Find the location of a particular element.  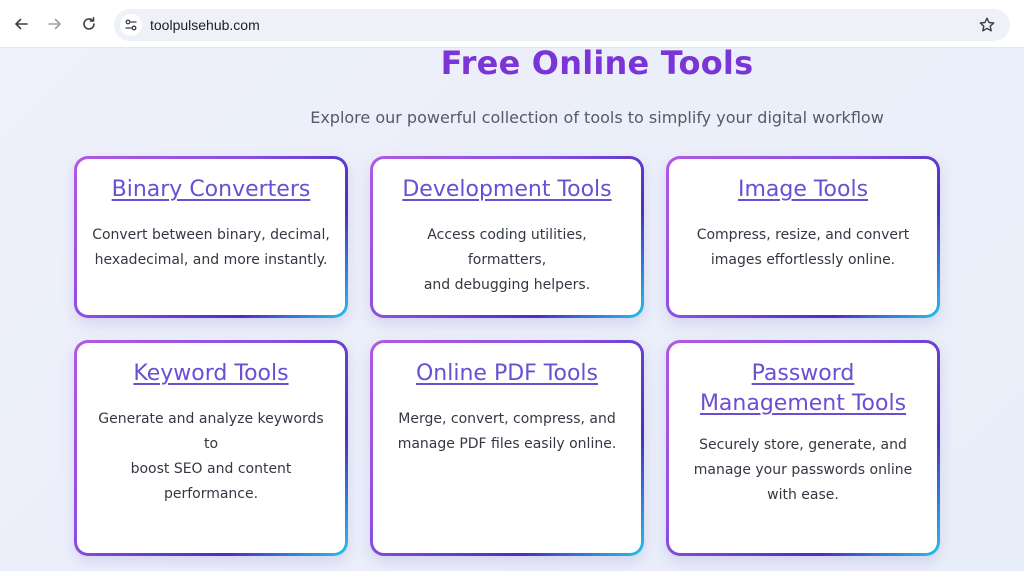

reload-button is located at coordinates (89, 24).